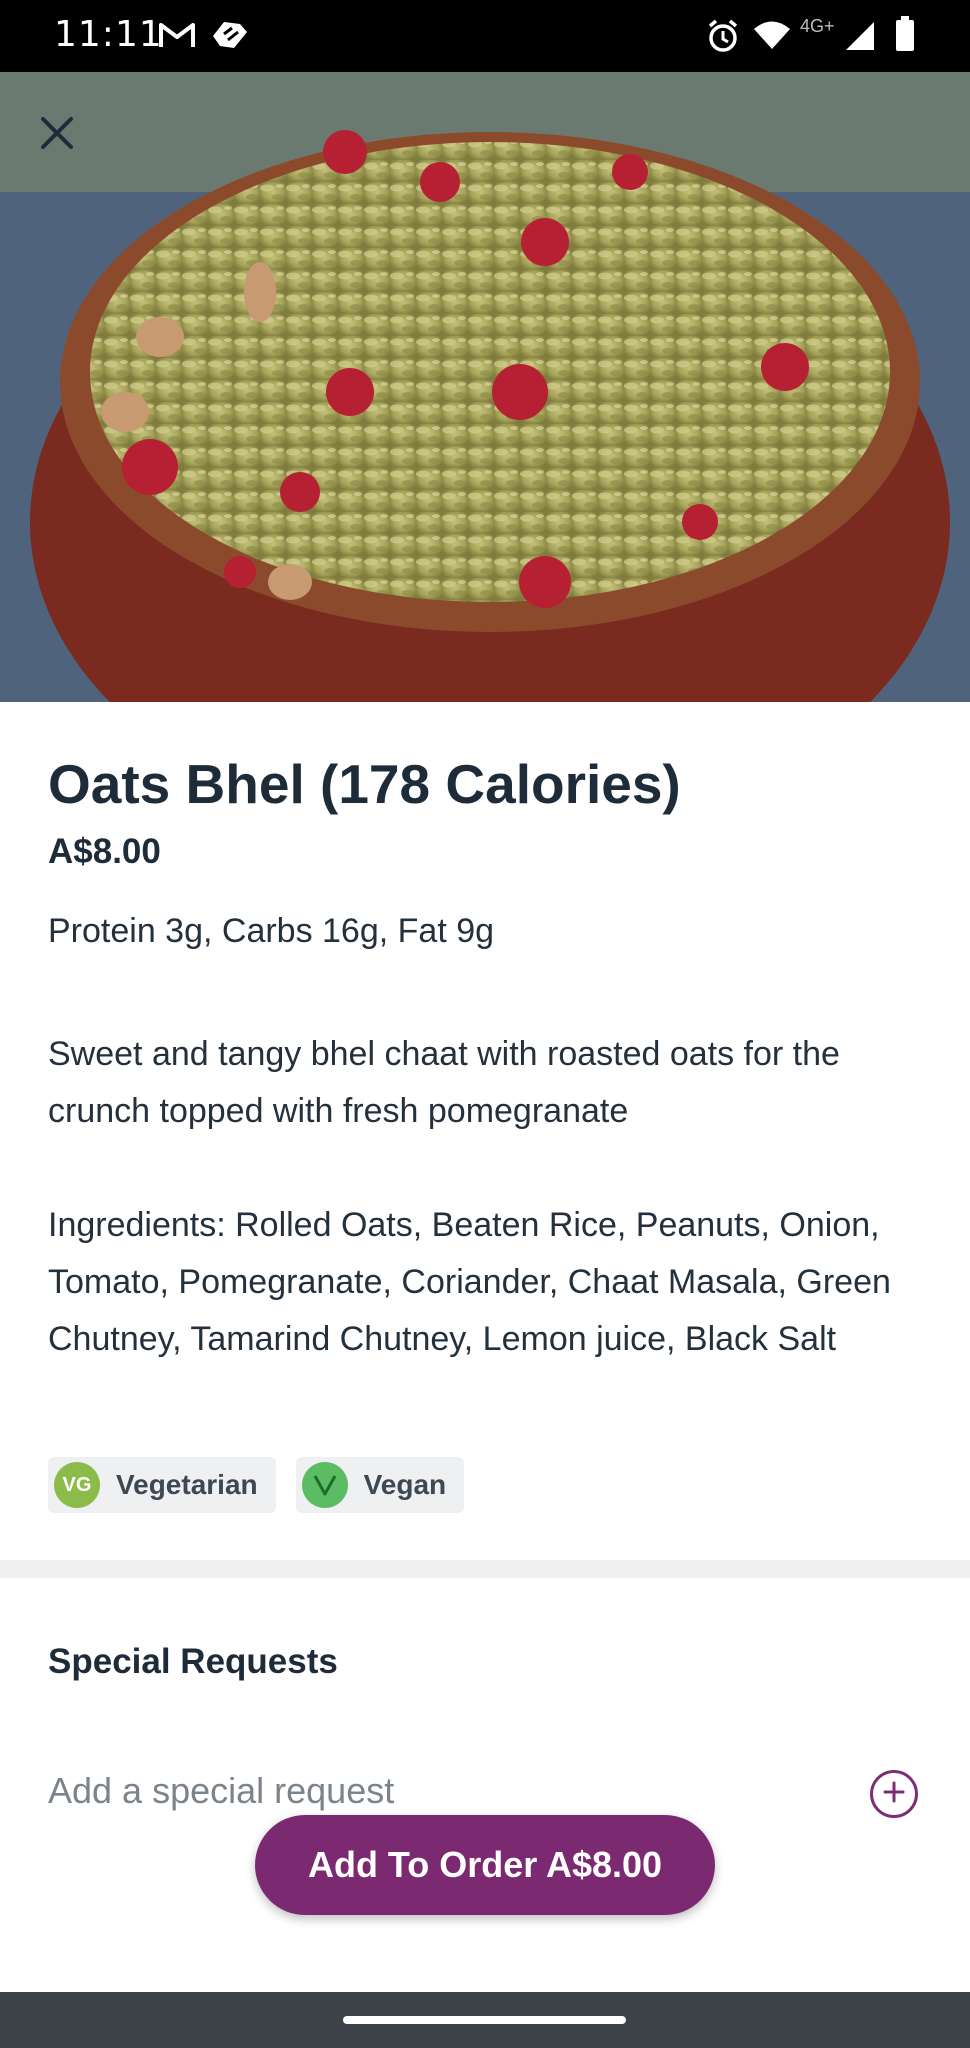 Image resolution: width=970 pixels, height=2048 pixels. Describe the element at coordinates (485, 1865) in the screenshot. I see `add-to-order-button: Add To Order A$8.00` at that location.